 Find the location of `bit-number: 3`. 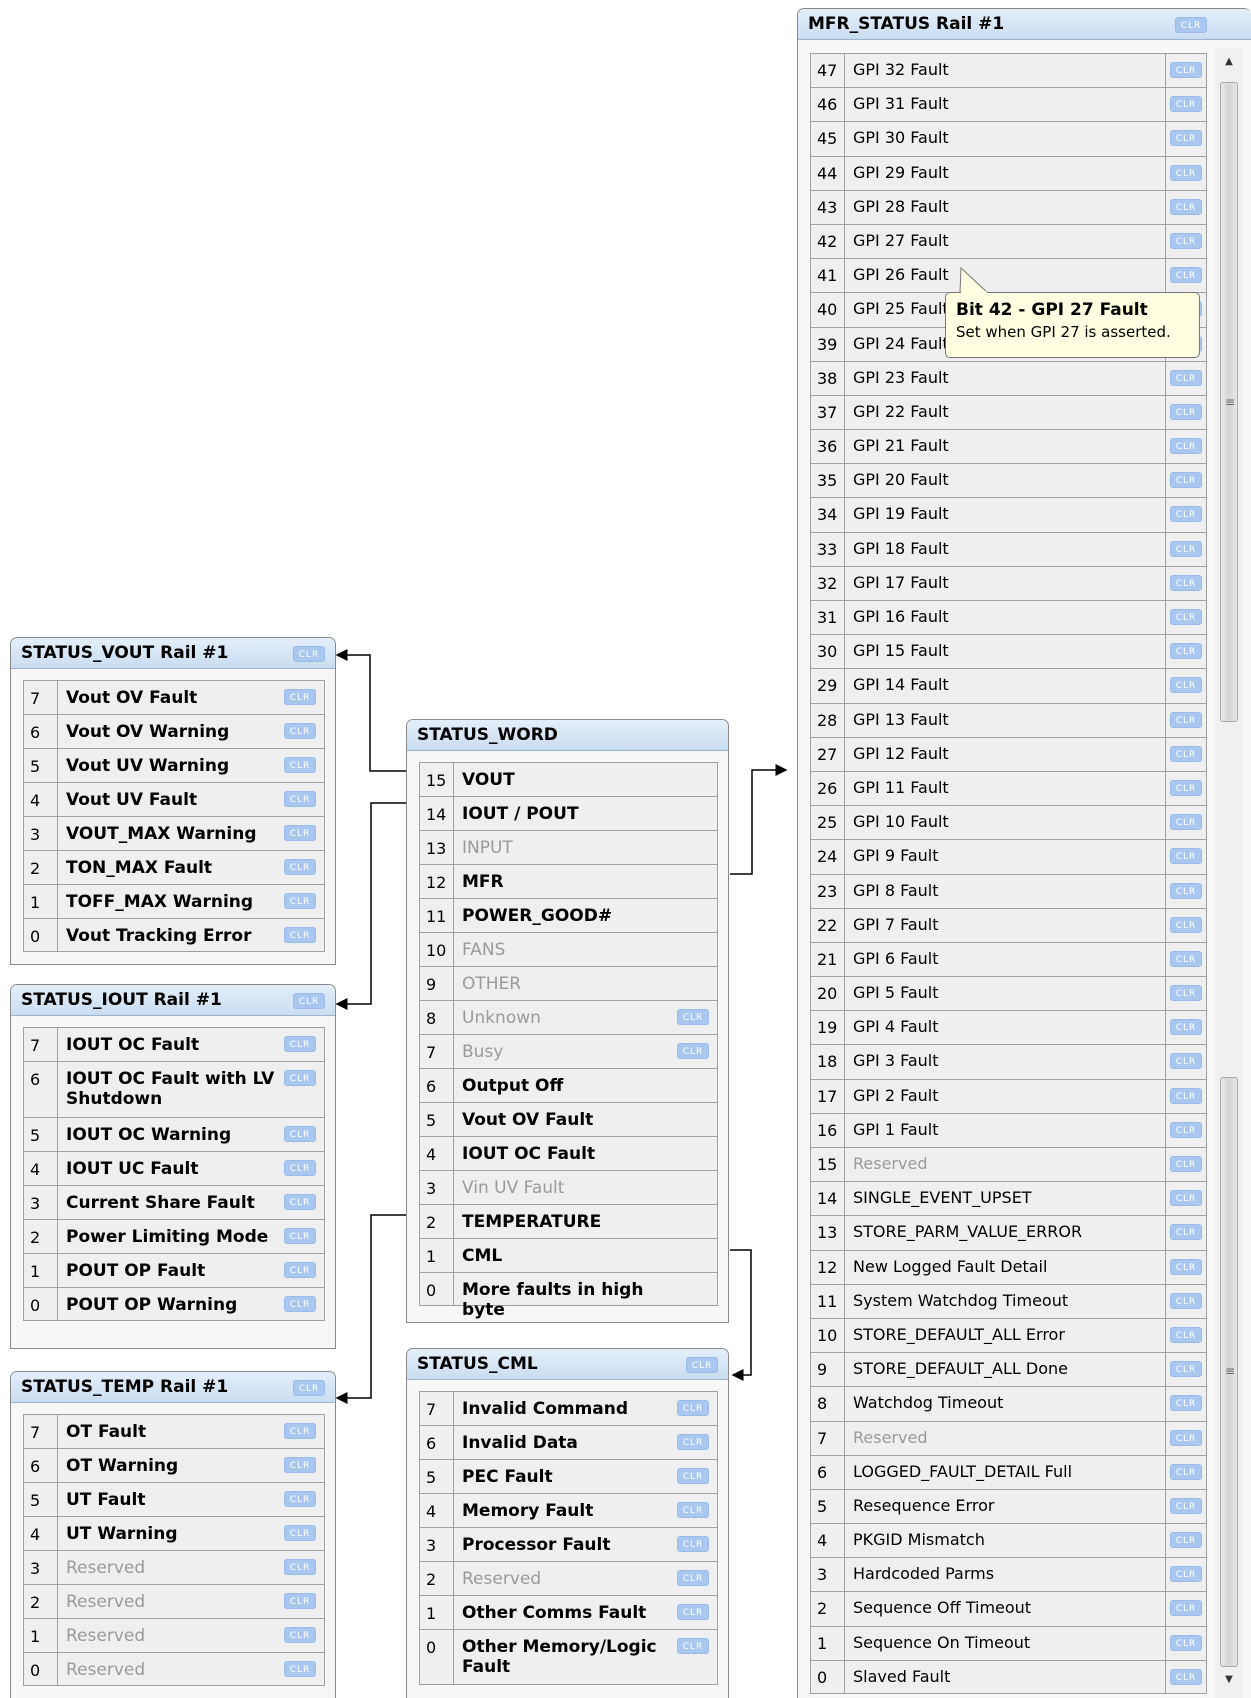

bit-number: 3 is located at coordinates (828, 1575).